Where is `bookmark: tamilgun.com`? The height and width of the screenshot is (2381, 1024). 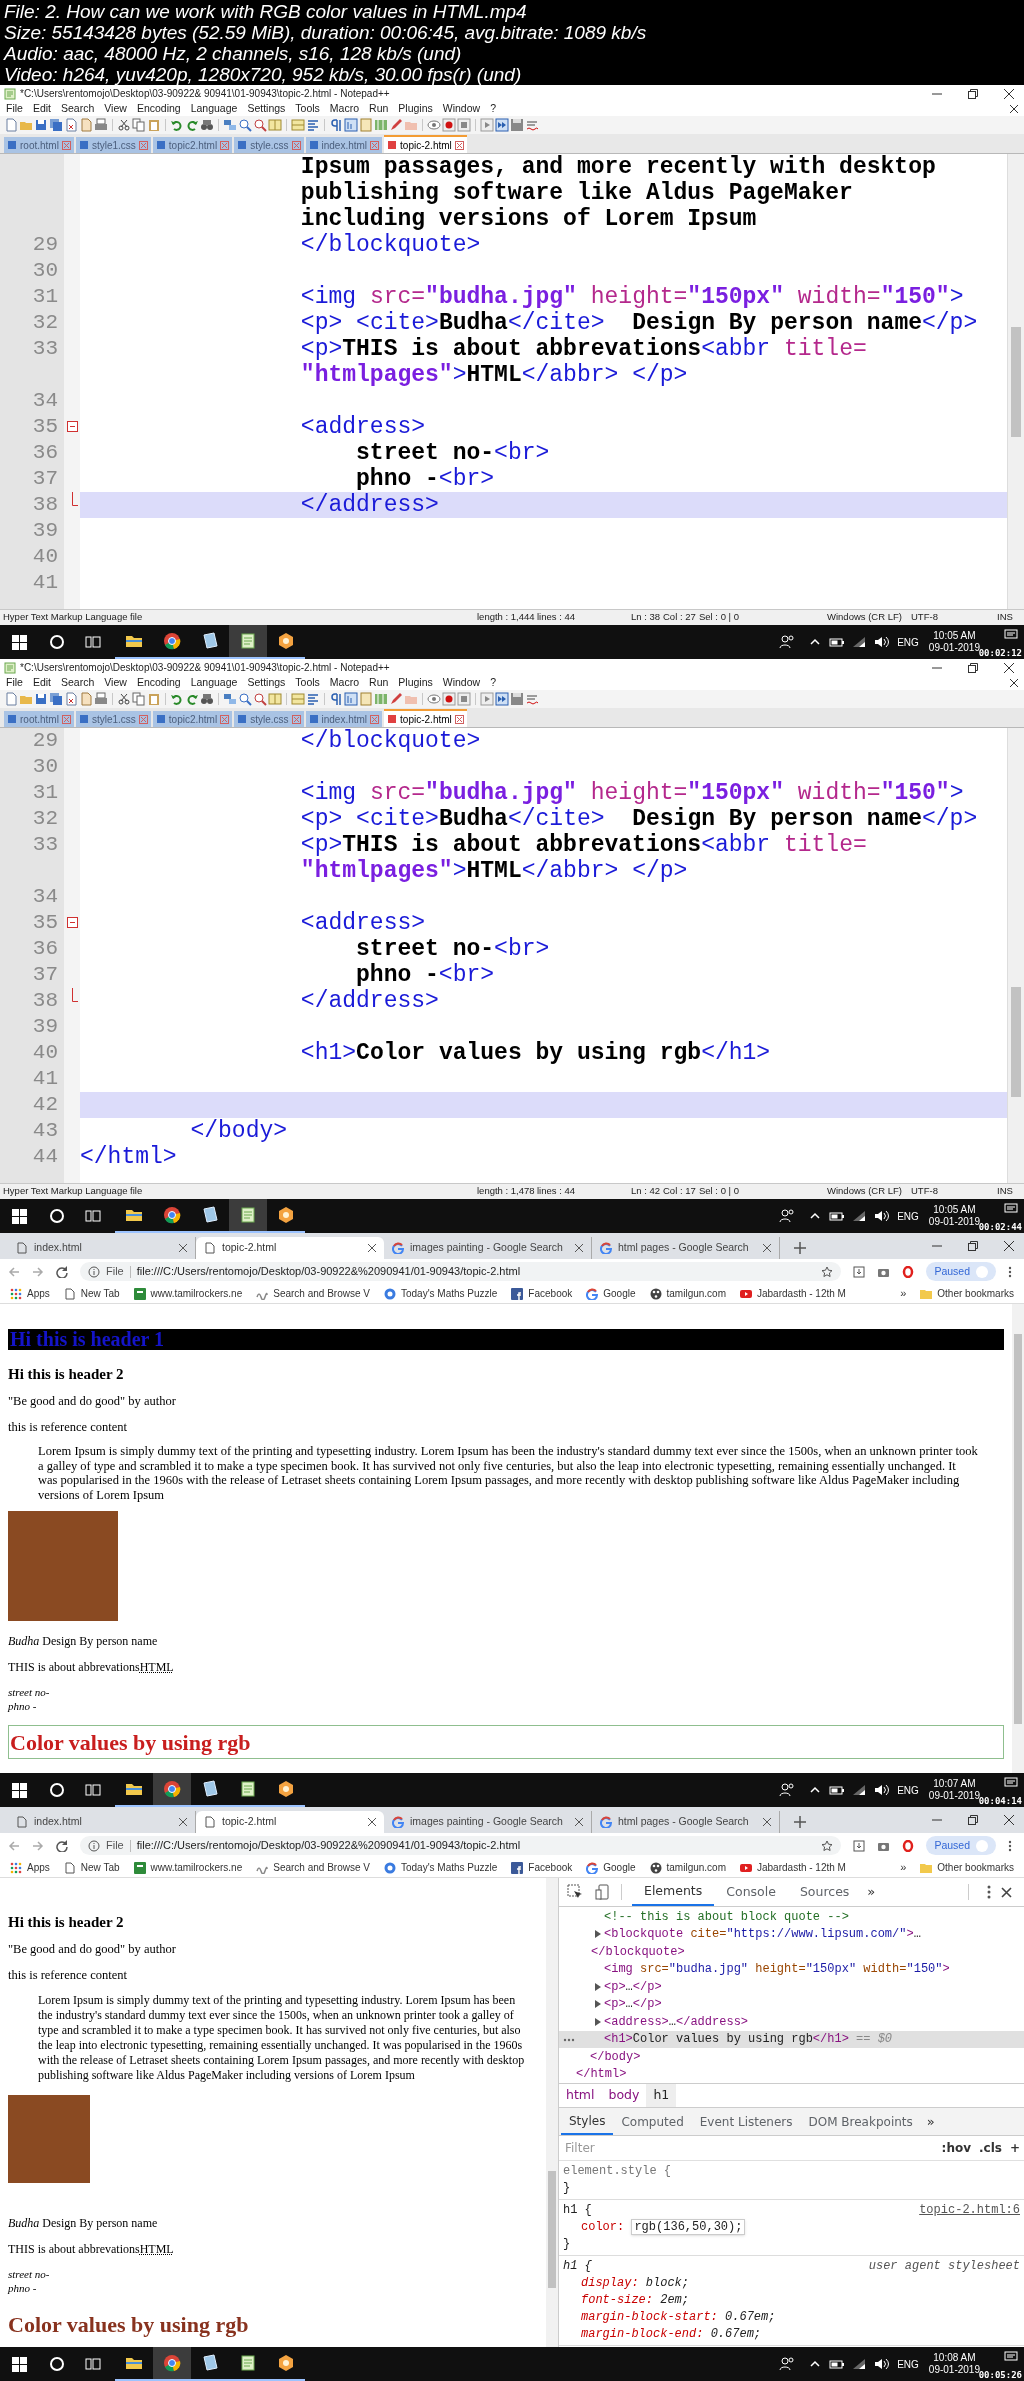
bookmark: tamilgun.com is located at coordinates (687, 1867).